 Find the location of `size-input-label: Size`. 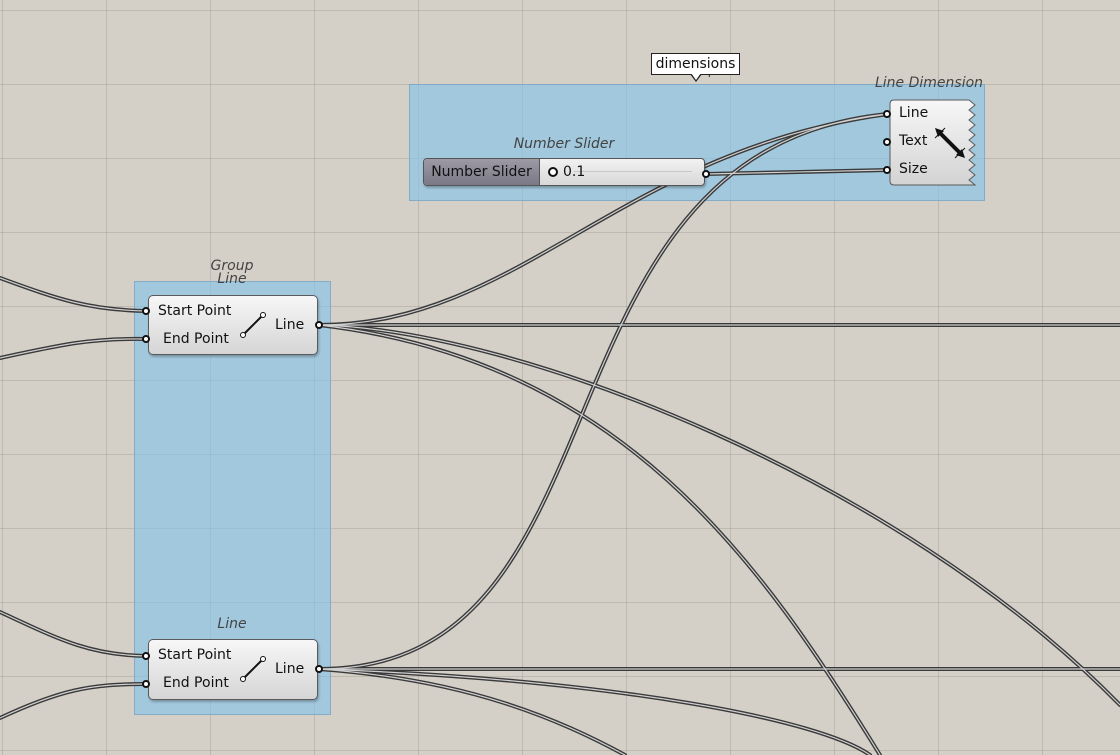

size-input-label: Size is located at coordinates (913, 169).